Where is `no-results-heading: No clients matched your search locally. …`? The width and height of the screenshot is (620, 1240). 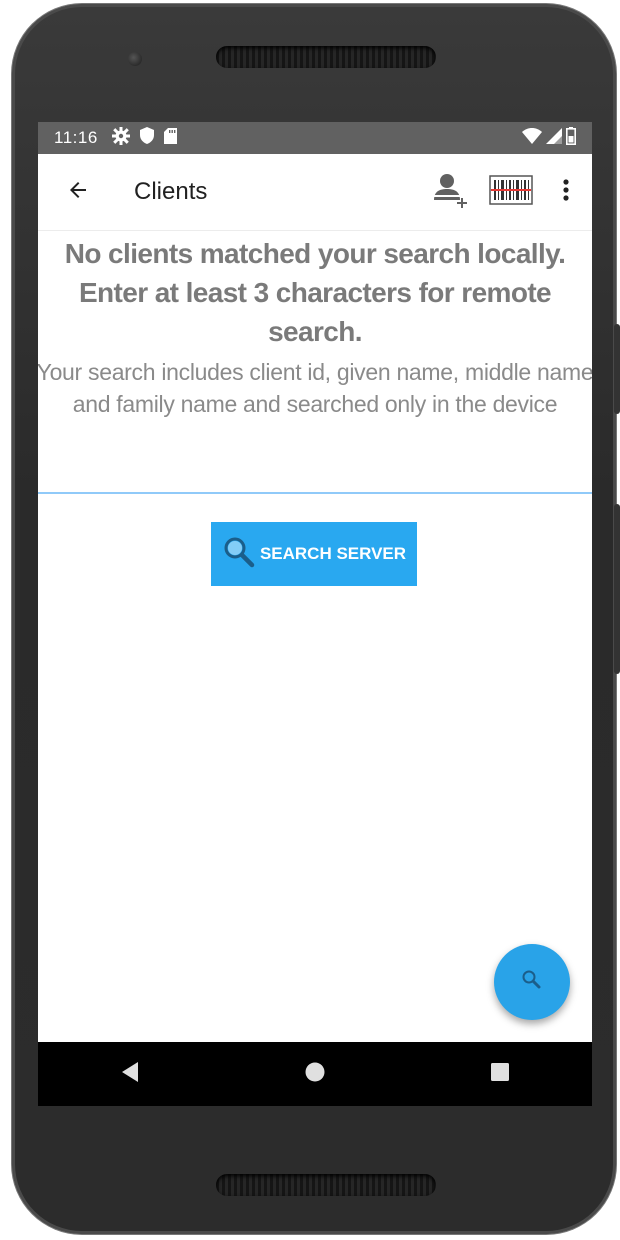
no-results-heading: No clients matched your search locally. … is located at coordinates (315, 292).